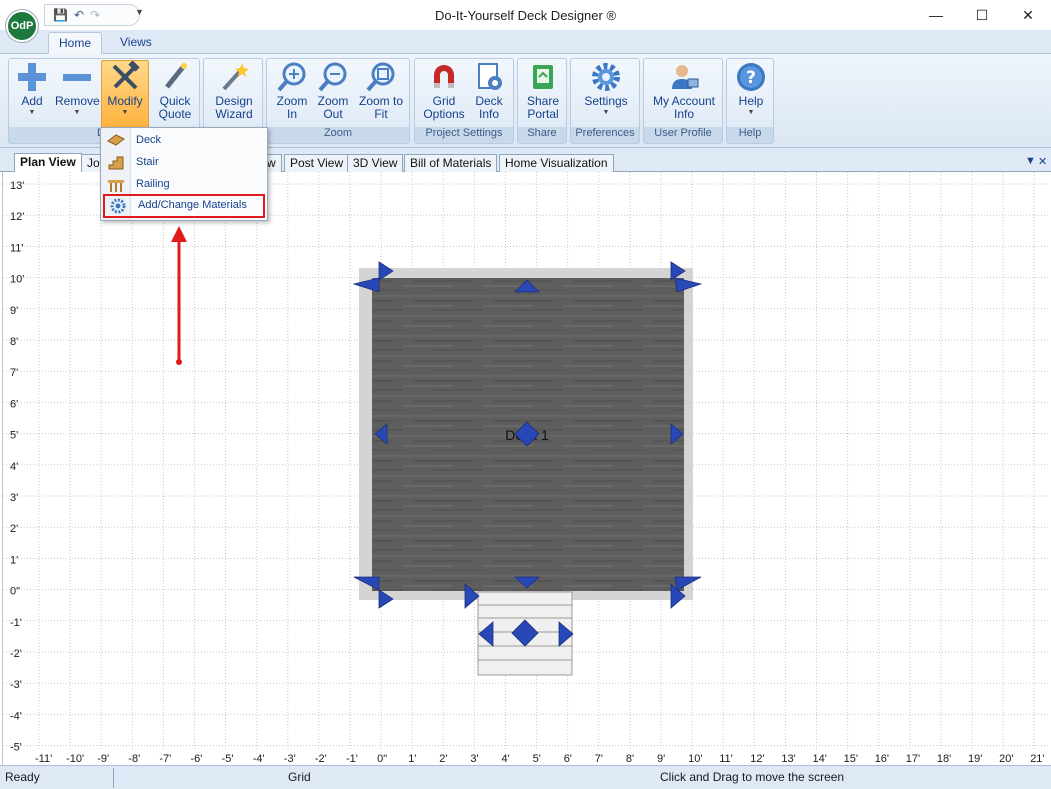 Image resolution: width=1051 pixels, height=789 pixels. What do you see at coordinates (750, 135) in the screenshot?
I see `group-label-help: Help` at bounding box center [750, 135].